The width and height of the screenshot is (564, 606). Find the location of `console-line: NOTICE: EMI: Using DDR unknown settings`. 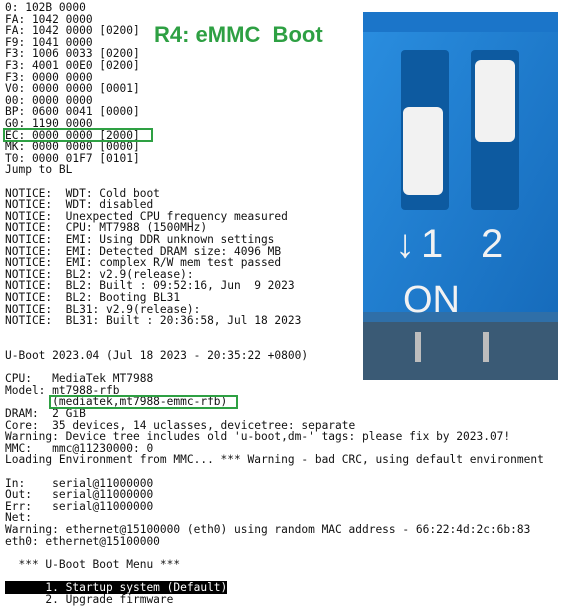

console-line: NOTICE: EMI: Using DDR unknown settings is located at coordinates (140, 239).